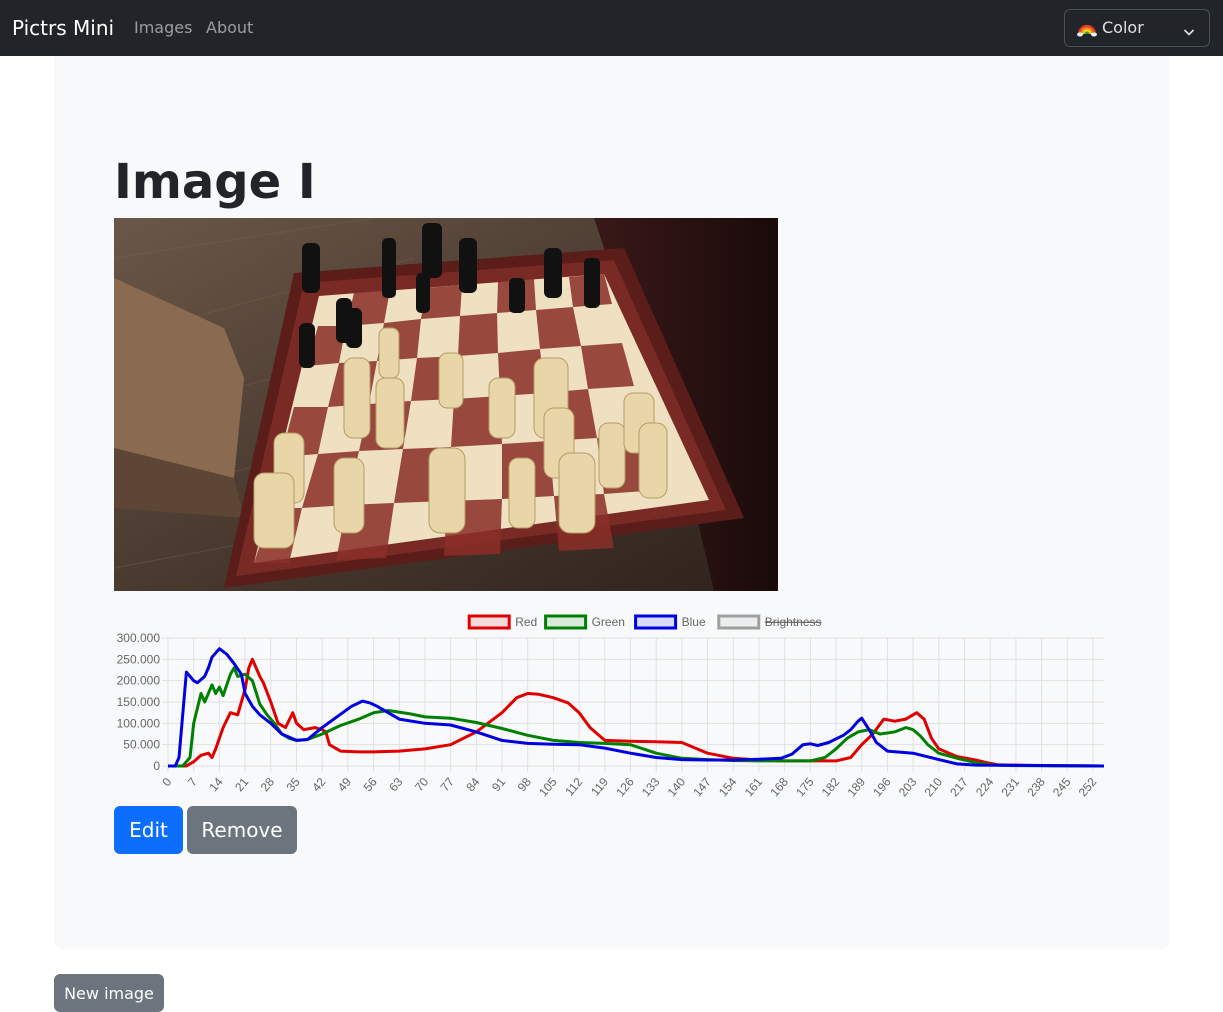 The image size is (1223, 1012). Describe the element at coordinates (139, 638) in the screenshot. I see `y-tick-label: 300.000` at that location.